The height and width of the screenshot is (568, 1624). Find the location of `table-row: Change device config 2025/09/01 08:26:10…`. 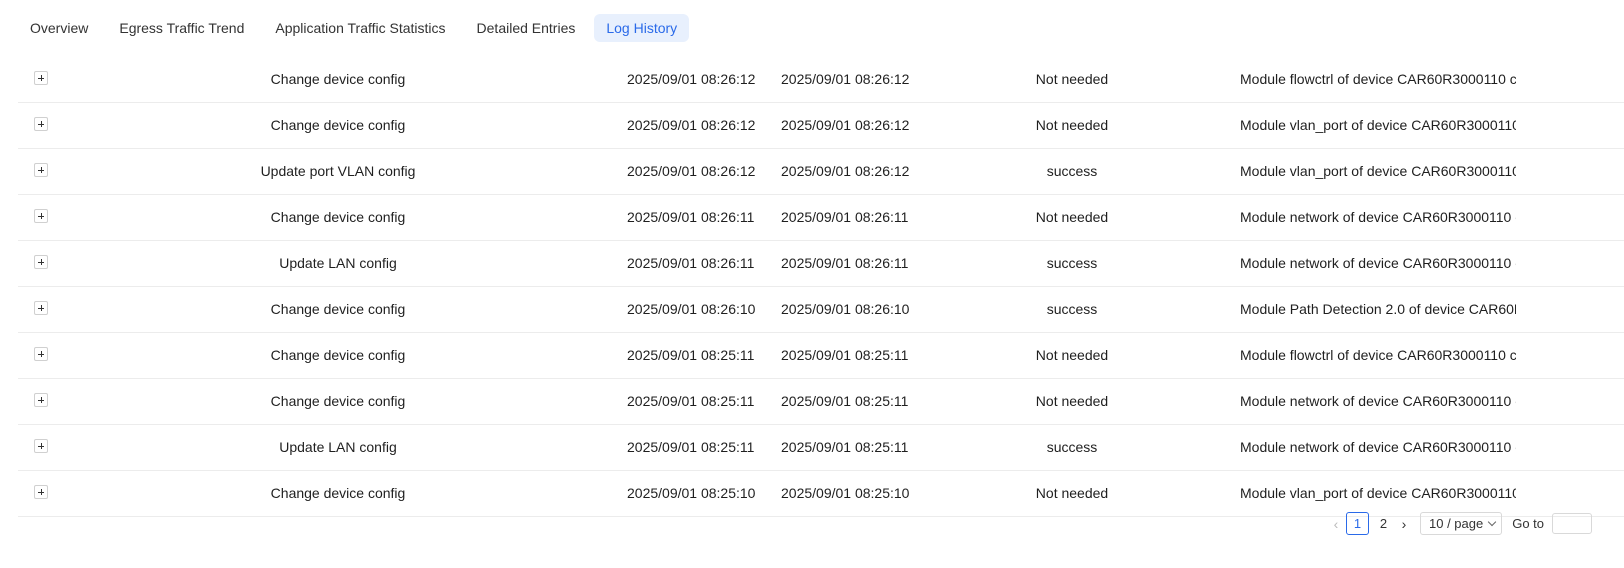

table-row: Change device config 2025/09/01 08:26:10… is located at coordinates (821, 310).